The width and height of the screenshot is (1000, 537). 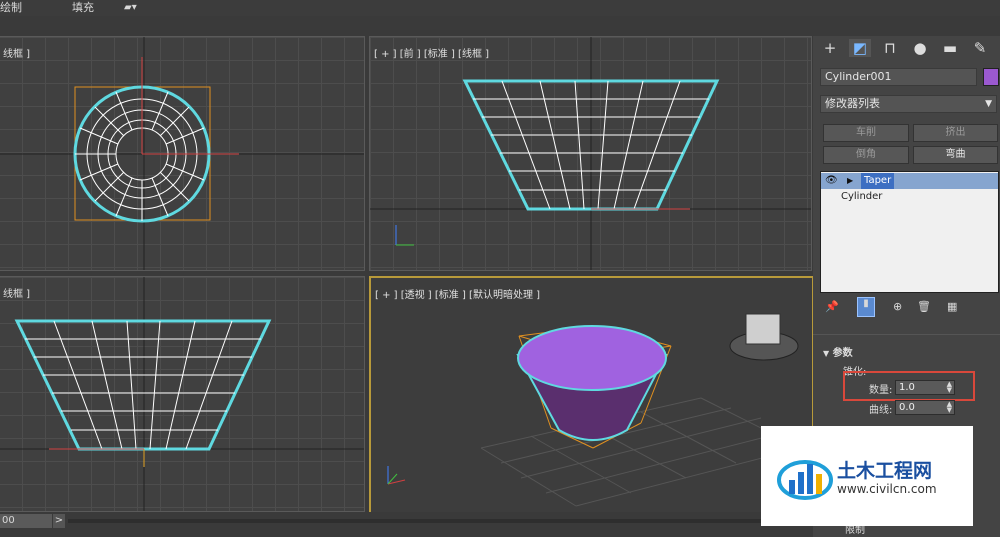 I want to click on object-color-swatch, so click(x=991, y=77).